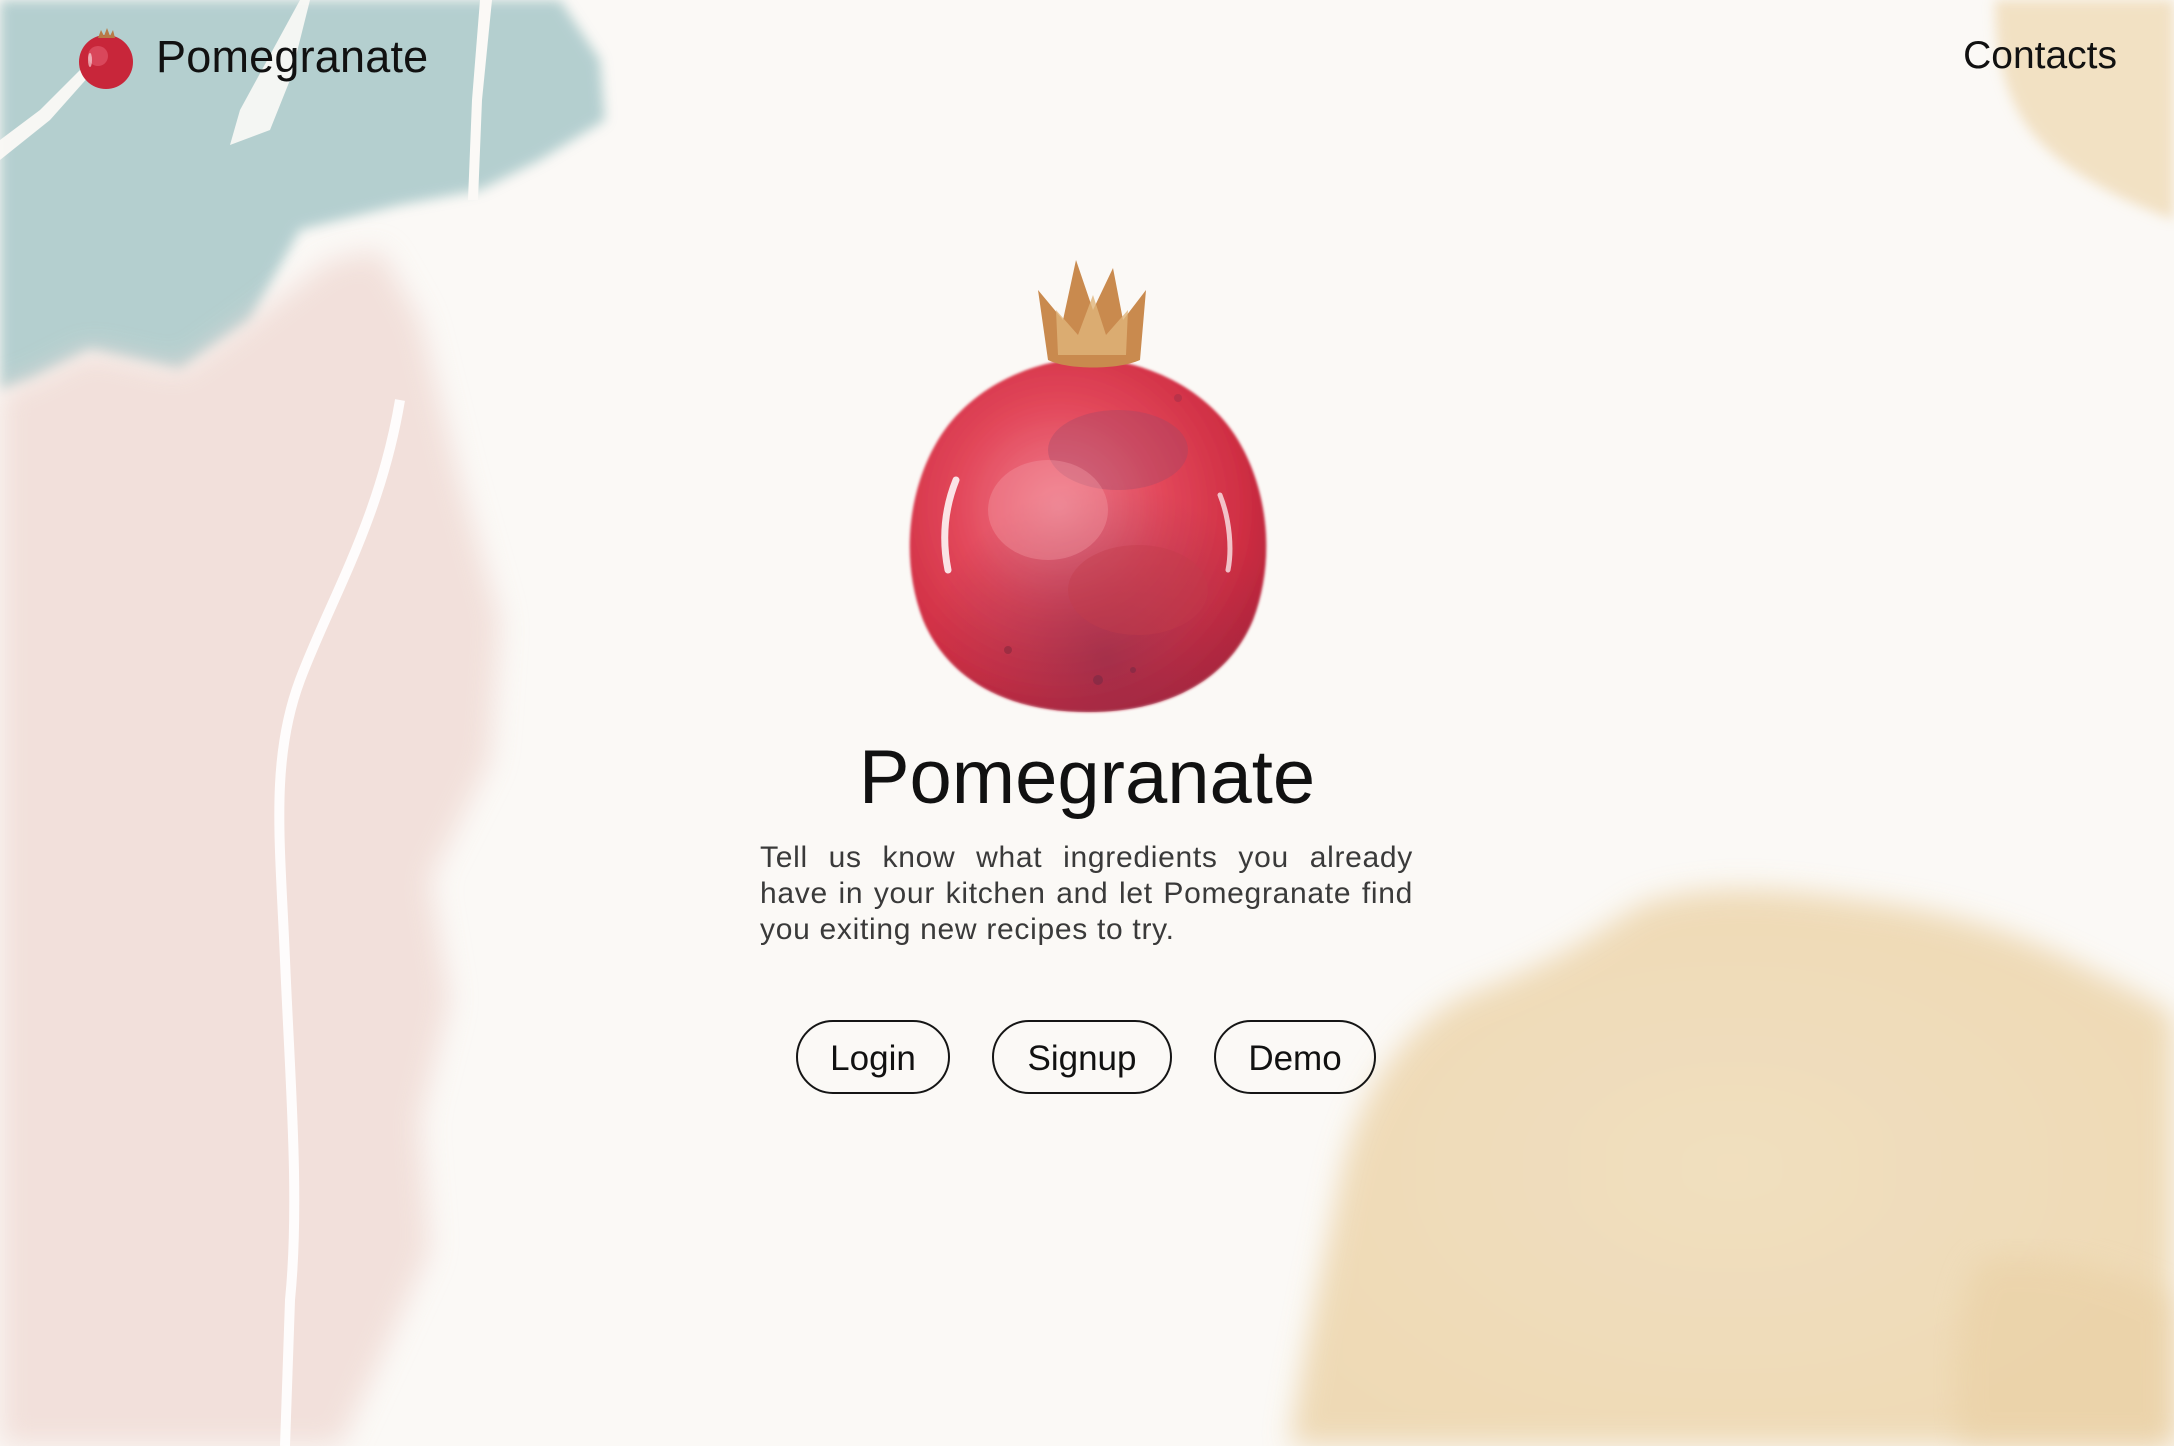 This screenshot has width=2174, height=1446. What do you see at coordinates (1295, 1057) in the screenshot?
I see `demo-button: Demo` at bounding box center [1295, 1057].